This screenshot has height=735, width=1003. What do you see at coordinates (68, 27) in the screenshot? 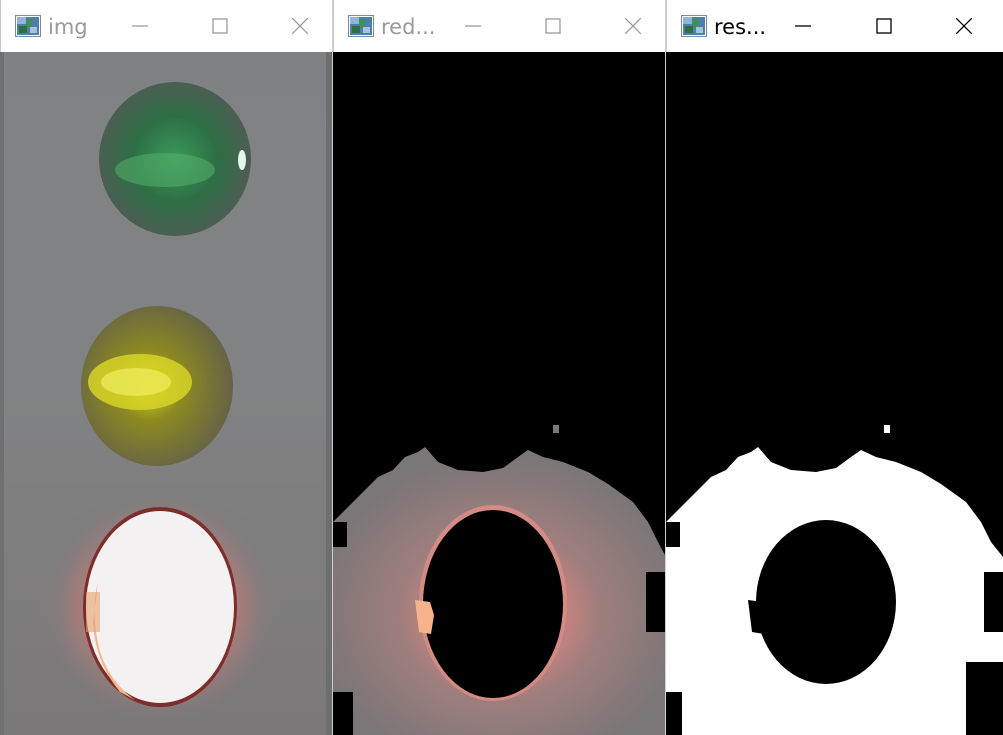
I see `window-title: img` at bounding box center [68, 27].